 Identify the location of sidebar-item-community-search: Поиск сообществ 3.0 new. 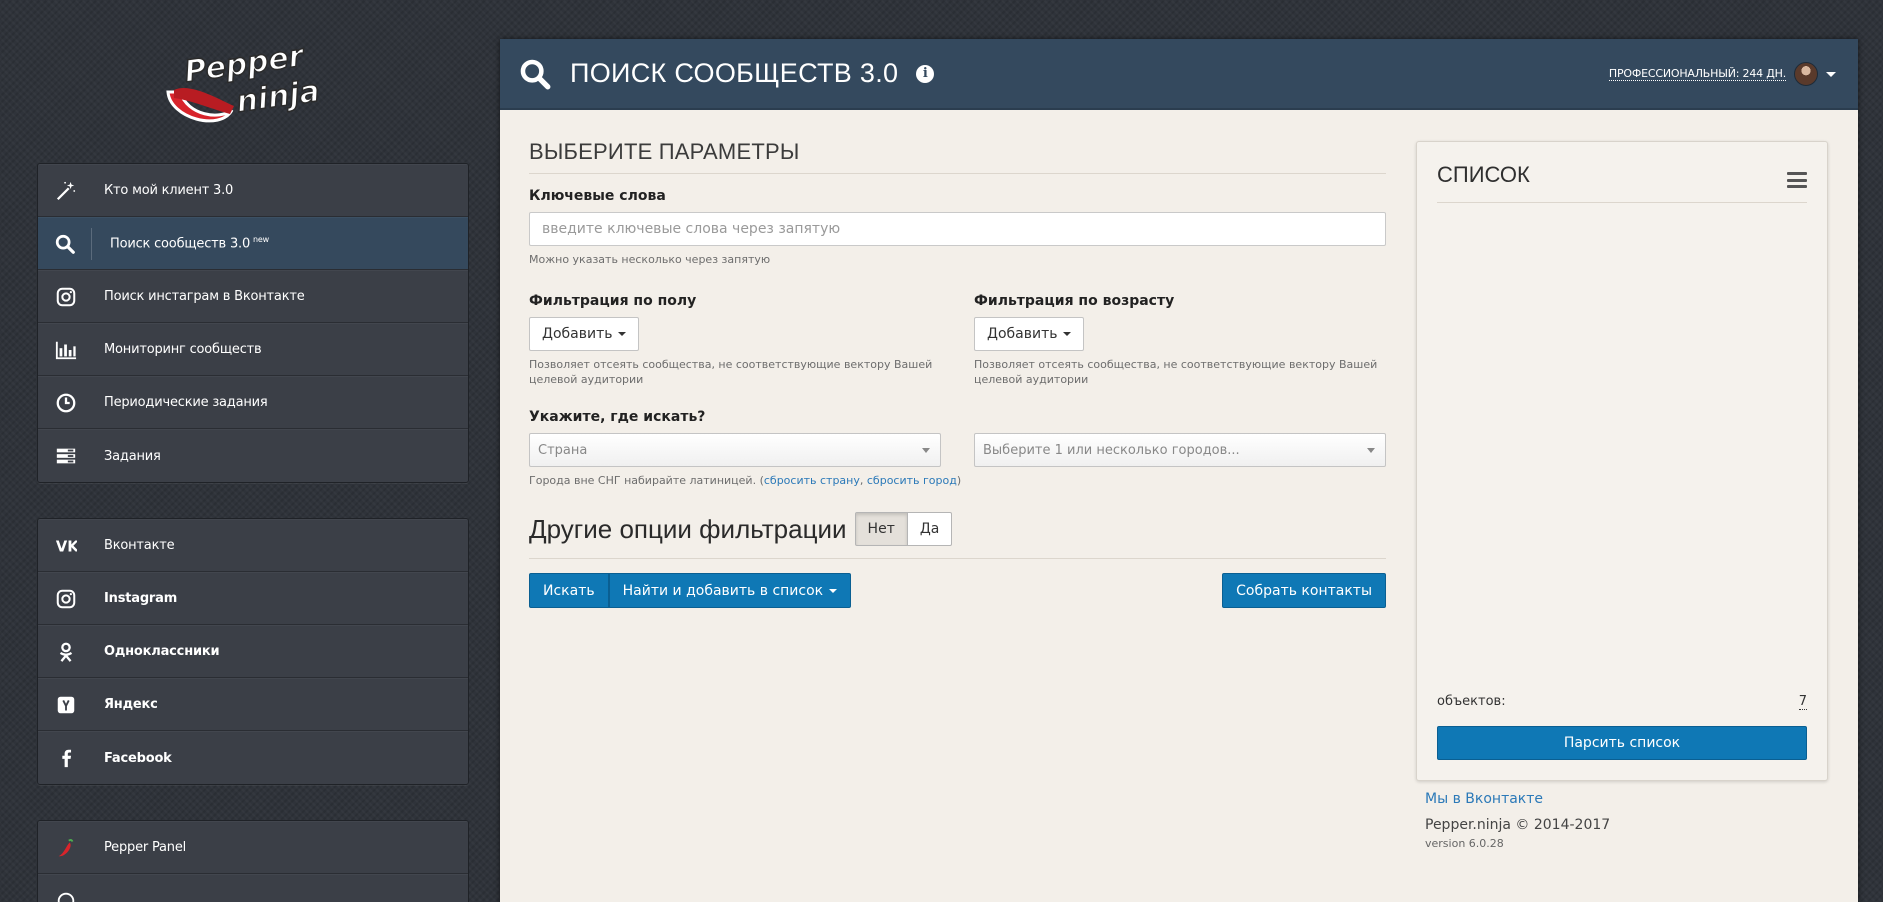
(253, 243).